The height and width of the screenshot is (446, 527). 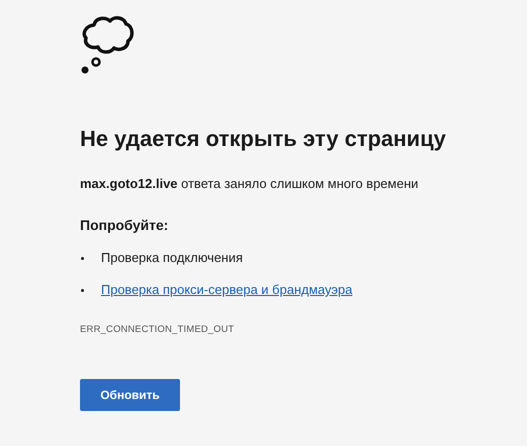 What do you see at coordinates (124, 225) in the screenshot?
I see `suggestions-heading: Попробуйте:` at bounding box center [124, 225].